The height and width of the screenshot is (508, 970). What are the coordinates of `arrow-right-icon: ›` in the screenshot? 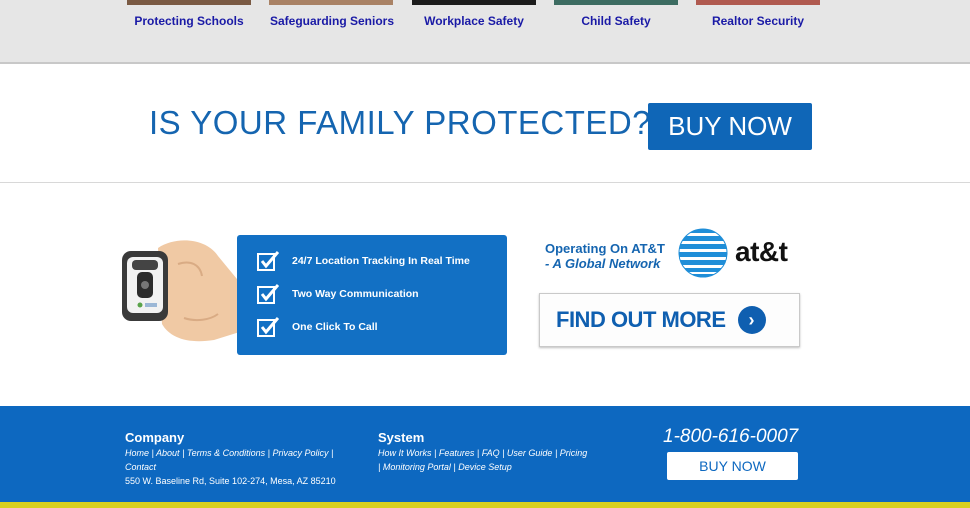 It's located at (751, 320).